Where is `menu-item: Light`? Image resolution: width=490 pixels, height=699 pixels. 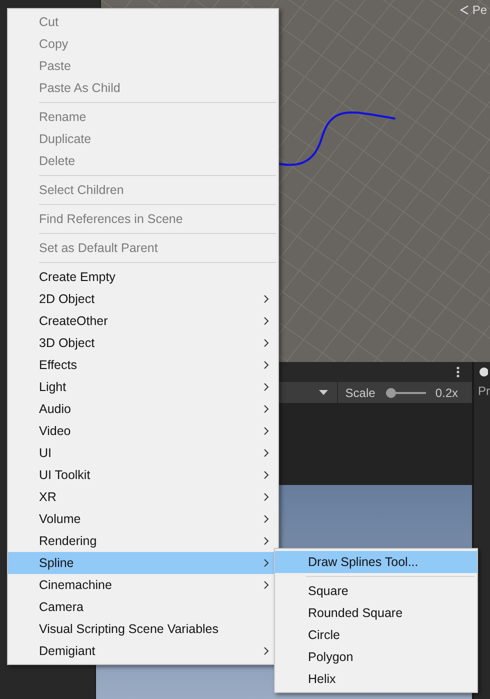
menu-item: Light is located at coordinates (143, 387).